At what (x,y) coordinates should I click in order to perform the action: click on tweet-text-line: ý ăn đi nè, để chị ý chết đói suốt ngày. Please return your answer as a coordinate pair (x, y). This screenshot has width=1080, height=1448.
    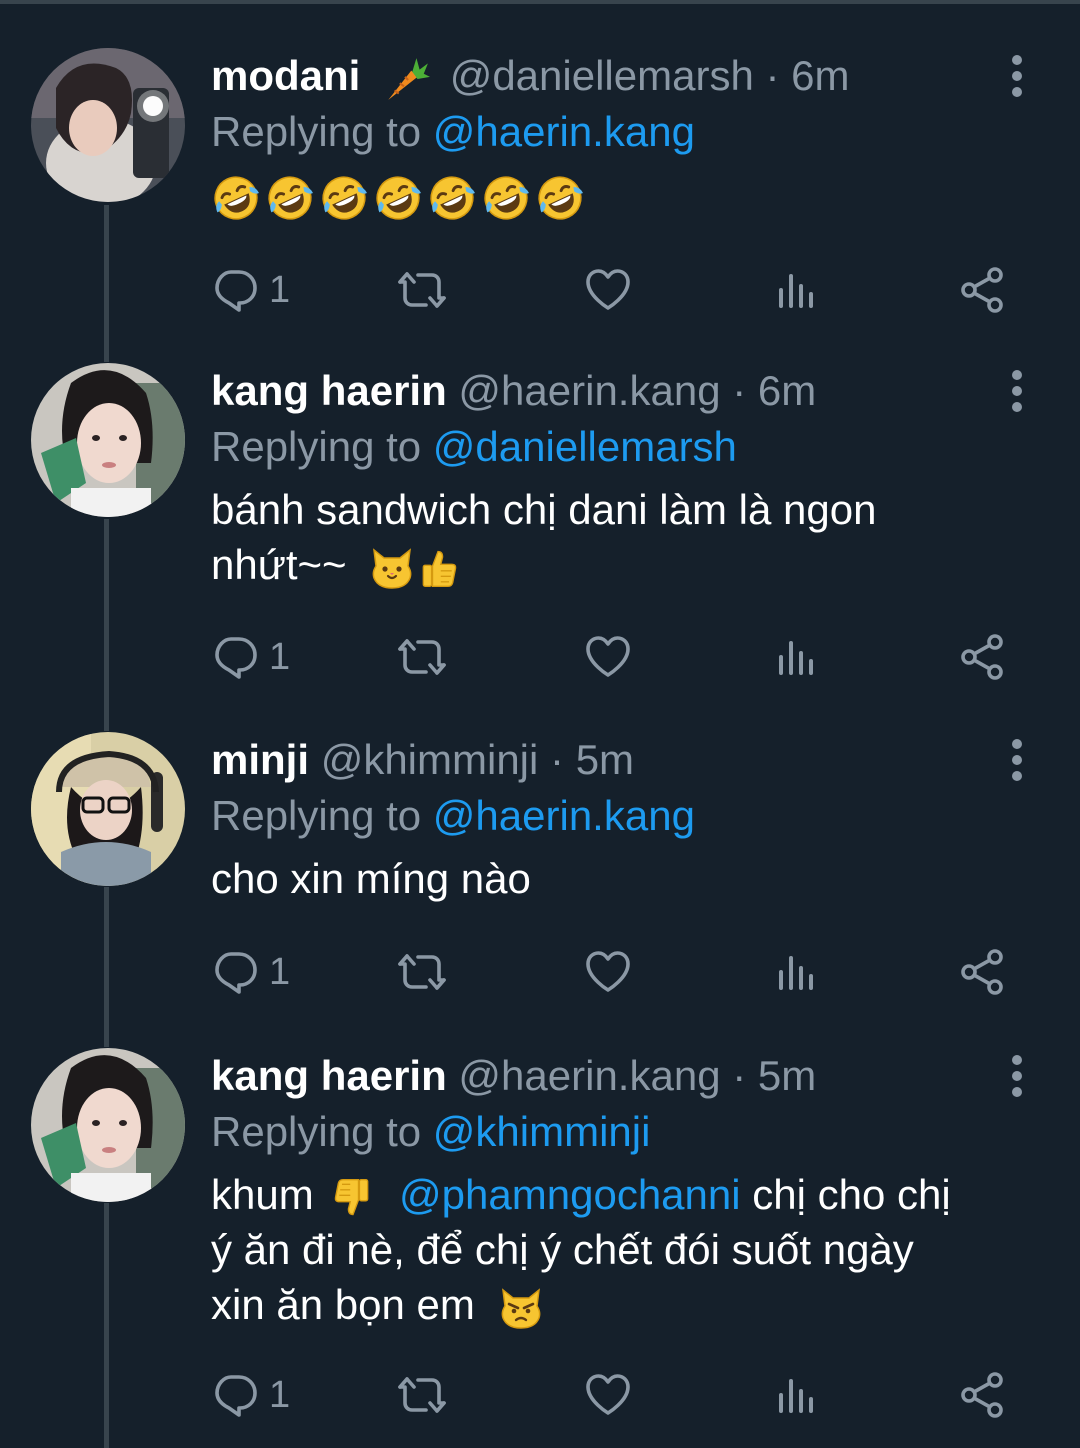
    Looking at the image, I should click on (562, 1249).